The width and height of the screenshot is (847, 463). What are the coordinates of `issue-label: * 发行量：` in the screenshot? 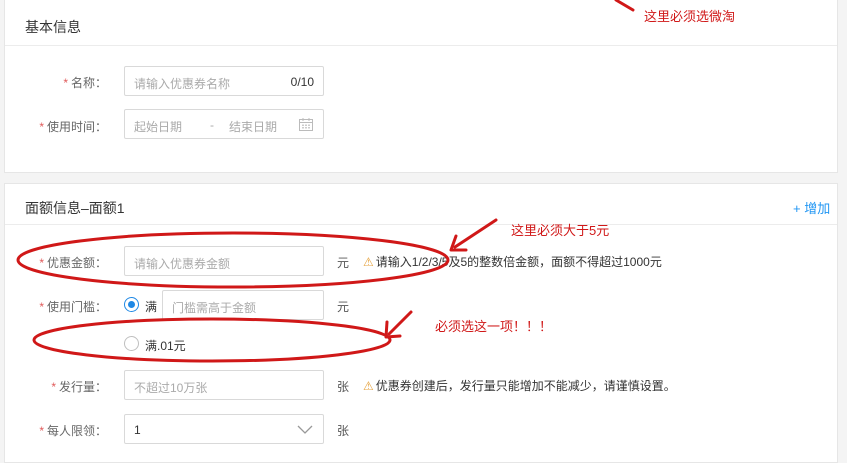 It's located at (56, 386).